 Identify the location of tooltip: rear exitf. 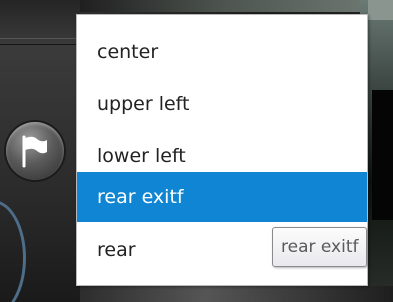
(320, 247).